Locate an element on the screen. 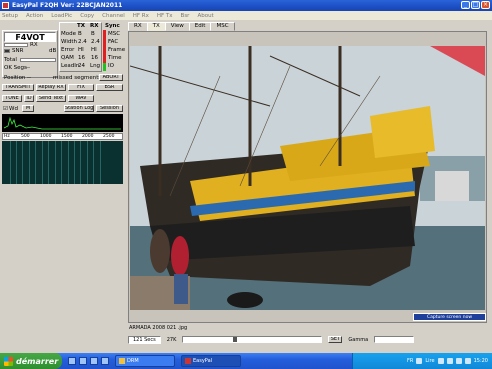 Image resolution: width=492 pixels, height=369 pixels. view-tabs: RX TX View Edit MSC is located at coordinates (181, 27).